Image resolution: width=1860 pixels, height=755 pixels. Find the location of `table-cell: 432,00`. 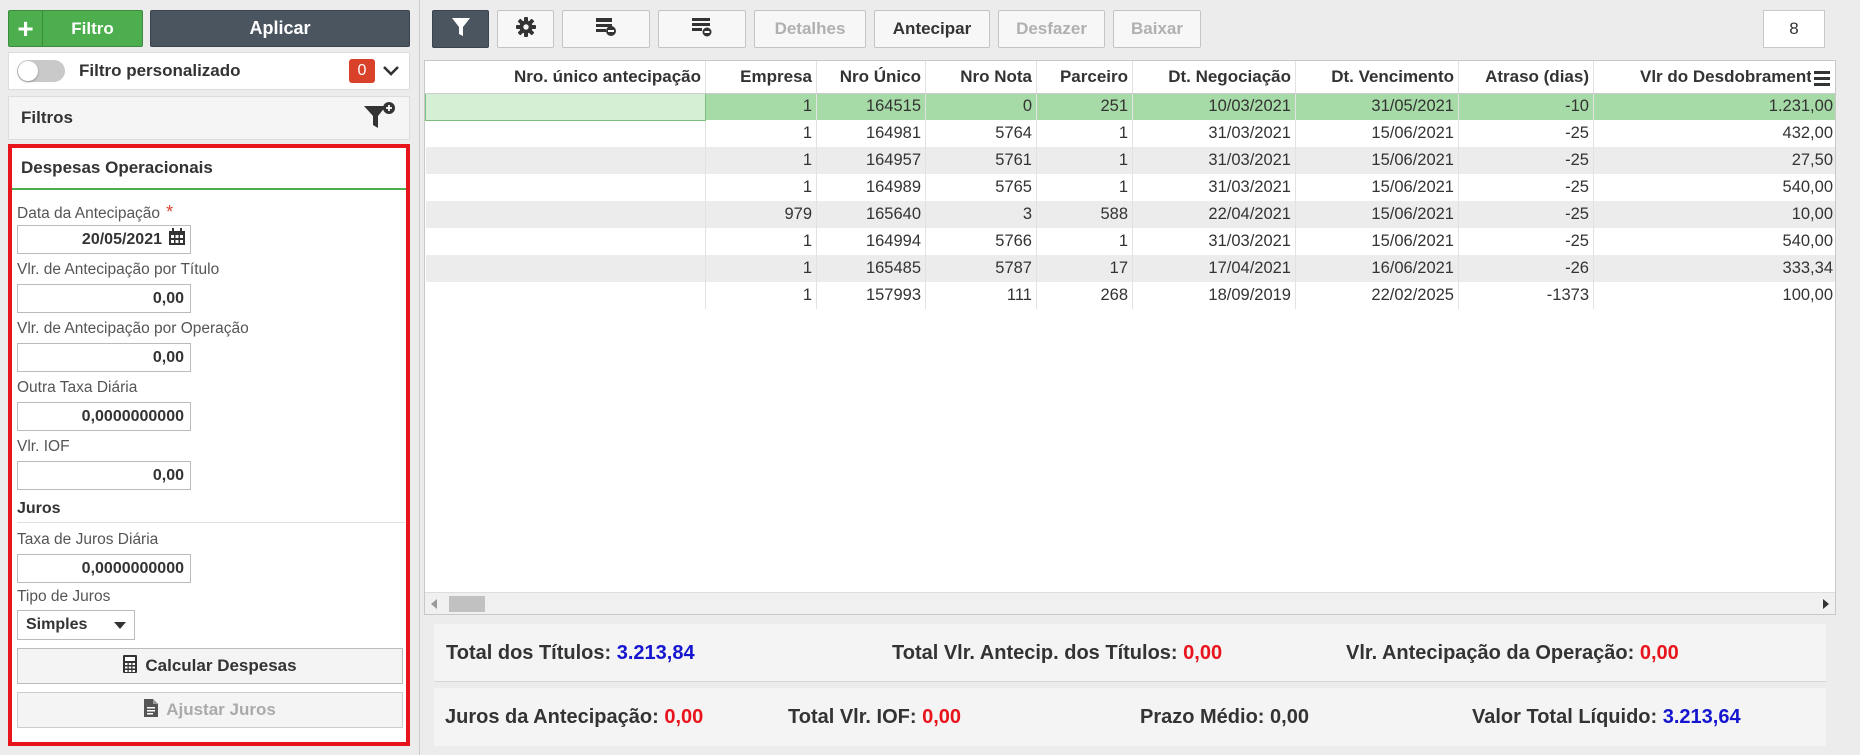

table-cell: 432,00 is located at coordinates (1714, 133).